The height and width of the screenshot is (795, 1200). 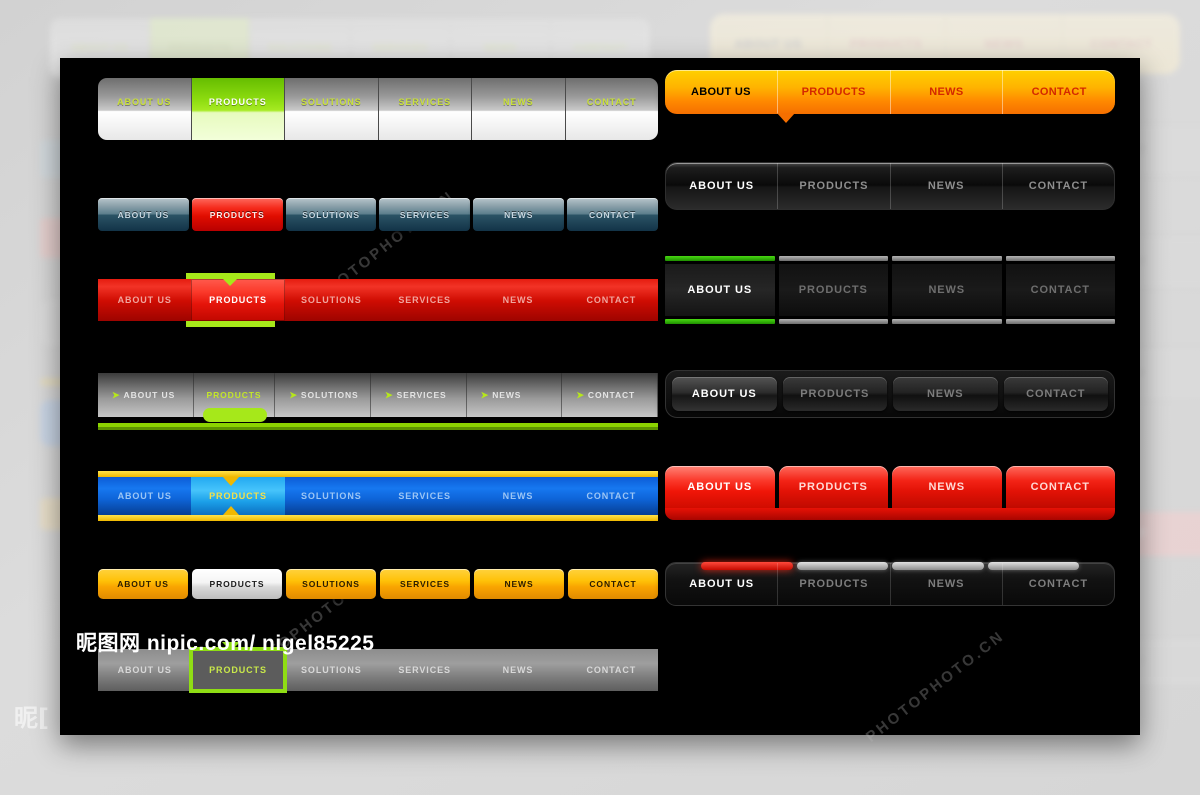 What do you see at coordinates (890, 493) in the screenshot?
I see `red-tab-nav: ABOUT US PRODUCTS NEWS CONTACT` at bounding box center [890, 493].